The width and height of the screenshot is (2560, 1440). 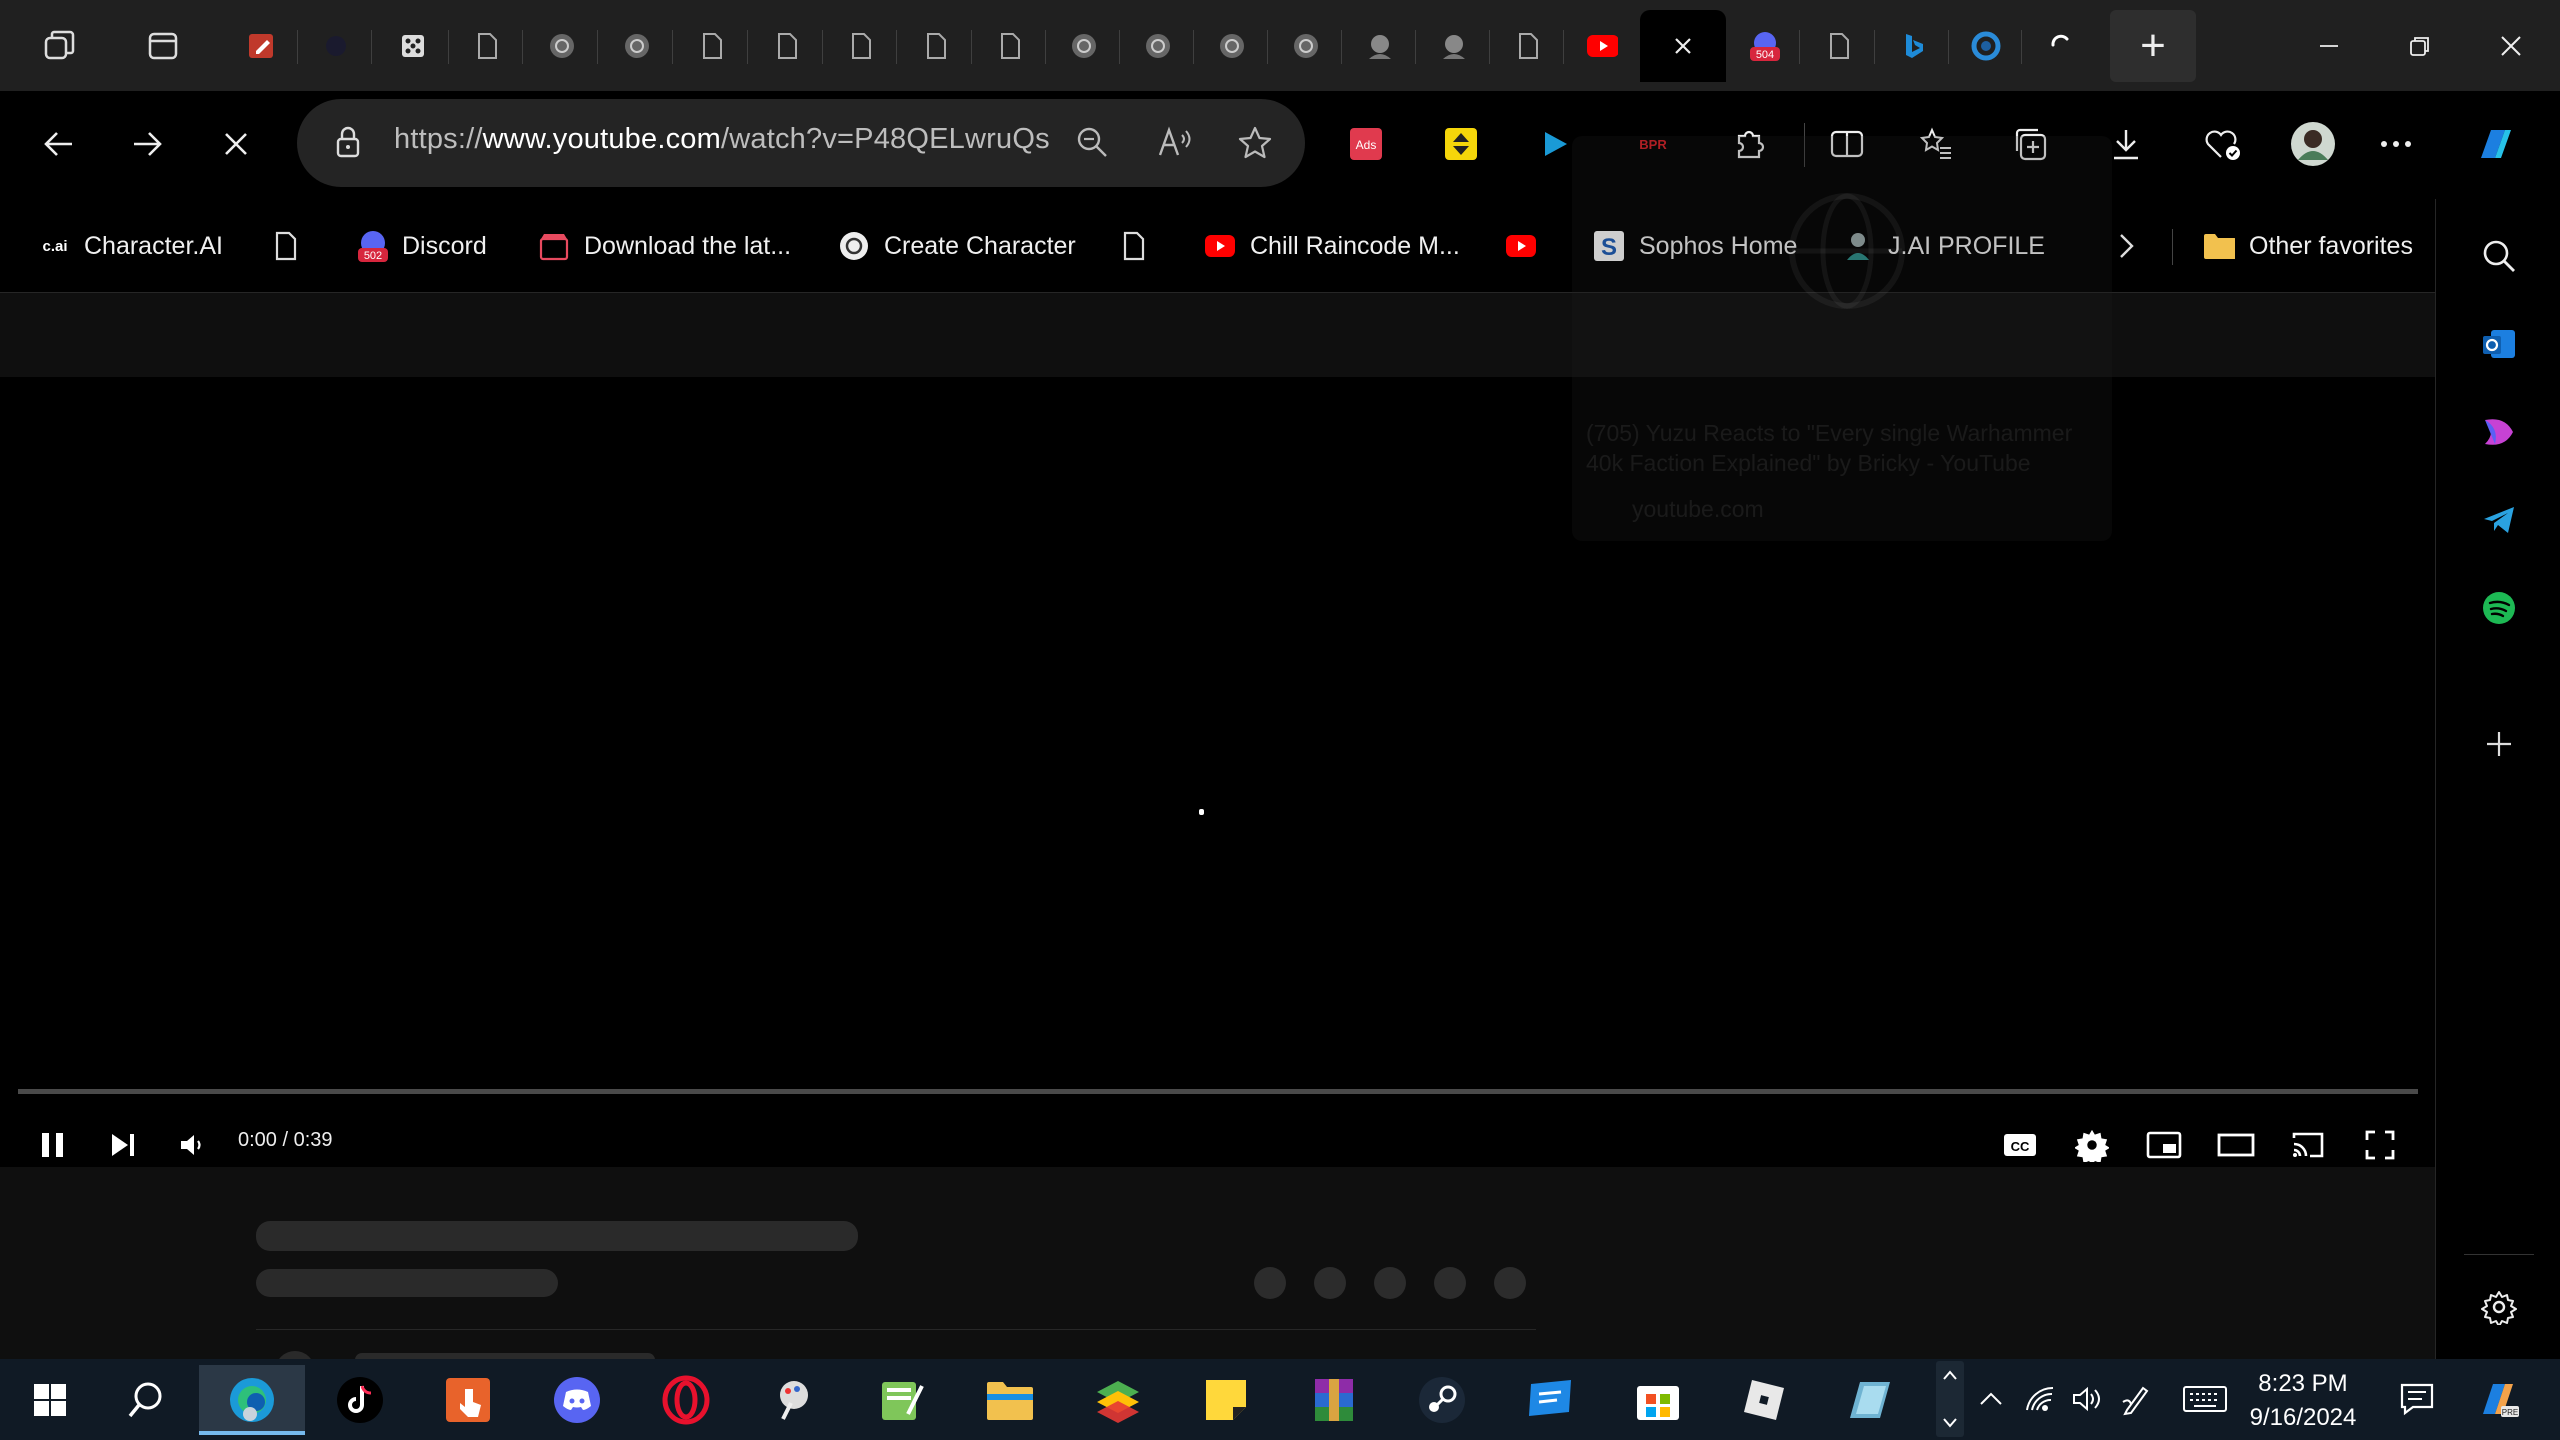 What do you see at coordinates (1010, 1400) in the screenshot?
I see `taskbar-file-explorer` at bounding box center [1010, 1400].